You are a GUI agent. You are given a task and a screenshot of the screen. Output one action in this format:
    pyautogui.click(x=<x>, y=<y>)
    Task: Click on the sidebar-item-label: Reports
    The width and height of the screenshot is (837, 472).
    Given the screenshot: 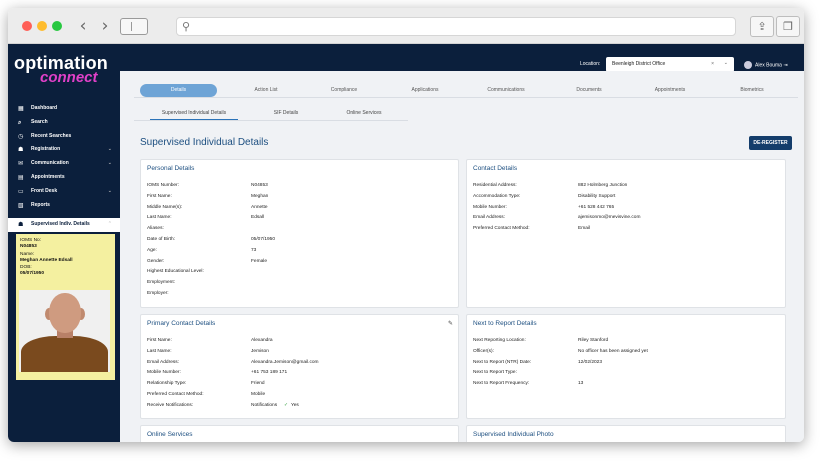 What is the action you would take?
    pyautogui.click(x=40, y=204)
    